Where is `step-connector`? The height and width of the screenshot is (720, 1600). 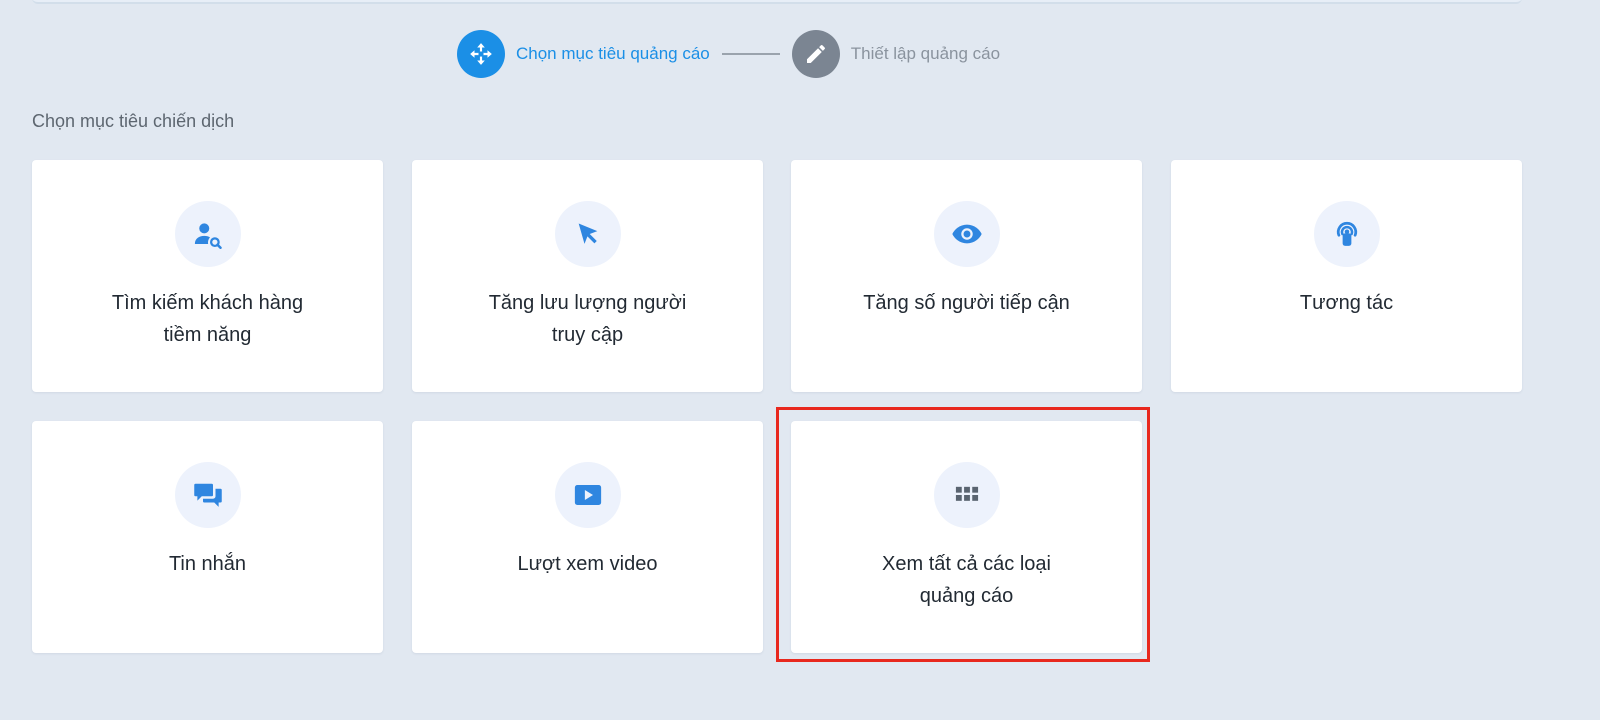 step-connector is located at coordinates (750, 54).